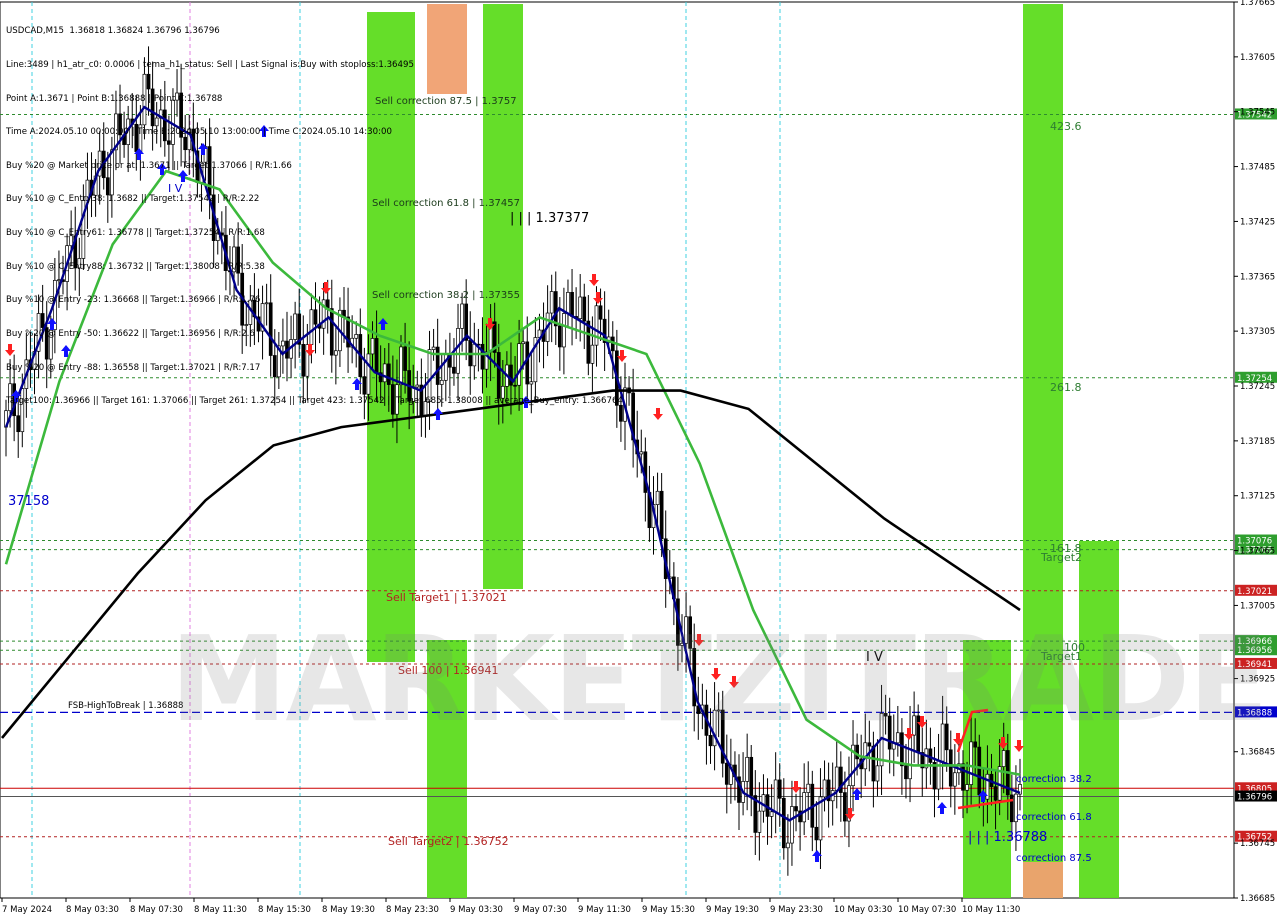  What do you see at coordinates (476, 910) in the screenshot?
I see `x-tick-label: 9 May 03:30` at bounding box center [476, 910].